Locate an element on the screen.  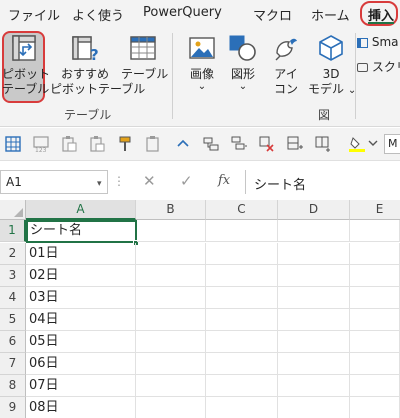
row-header-7: 7 is located at coordinates (13, 364).